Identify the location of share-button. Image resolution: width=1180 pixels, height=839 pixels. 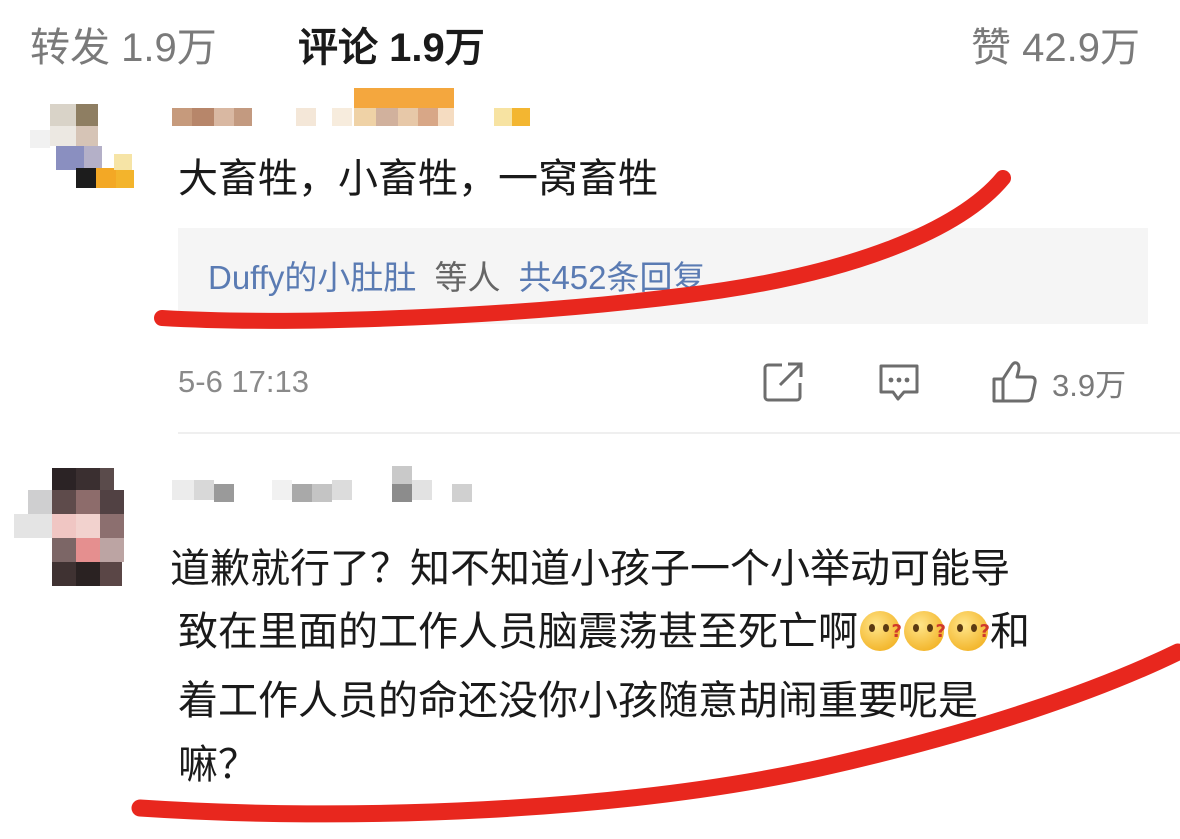
(783, 382).